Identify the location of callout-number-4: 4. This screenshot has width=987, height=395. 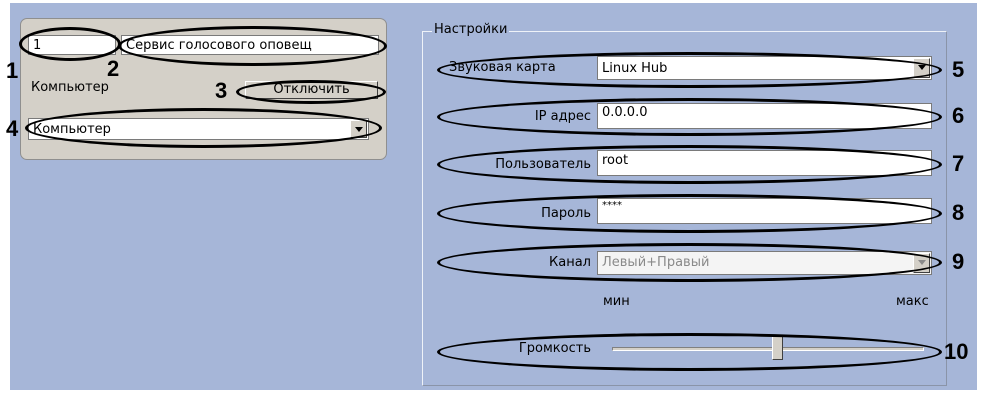
(12, 128).